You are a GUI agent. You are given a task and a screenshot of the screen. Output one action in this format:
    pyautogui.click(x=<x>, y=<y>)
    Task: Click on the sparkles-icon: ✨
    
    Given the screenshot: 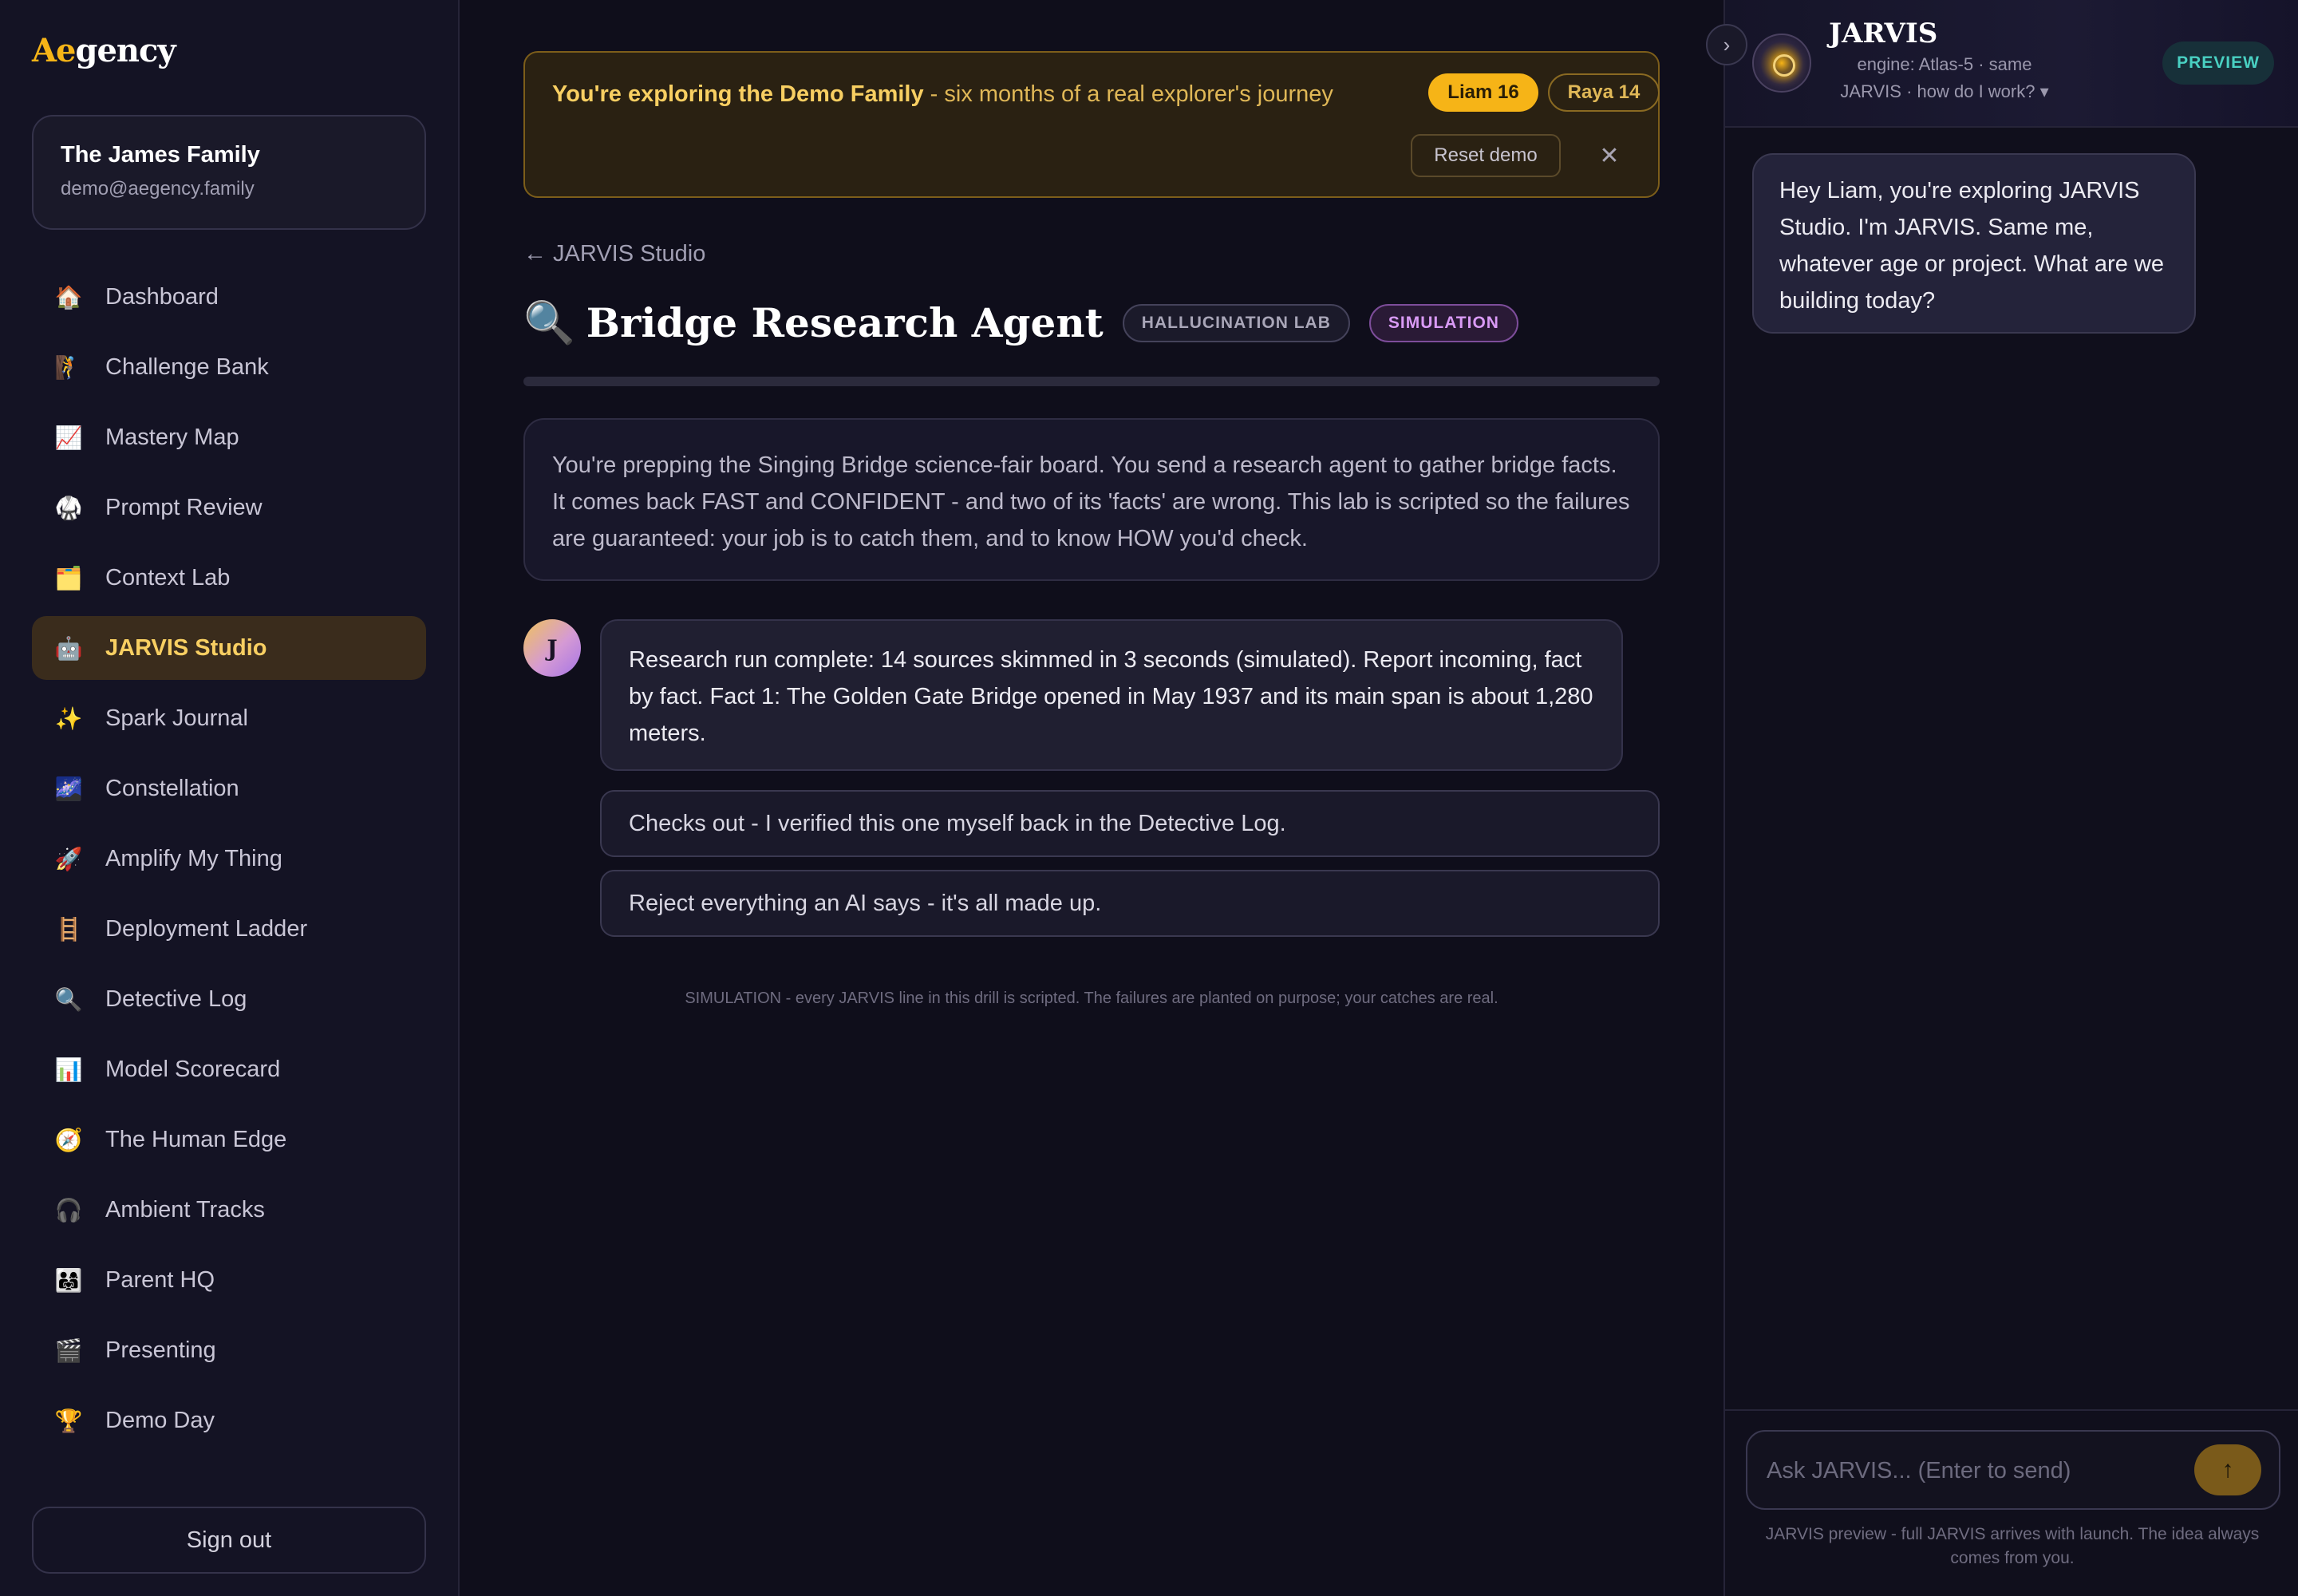 What is the action you would take?
    pyautogui.click(x=69, y=718)
    